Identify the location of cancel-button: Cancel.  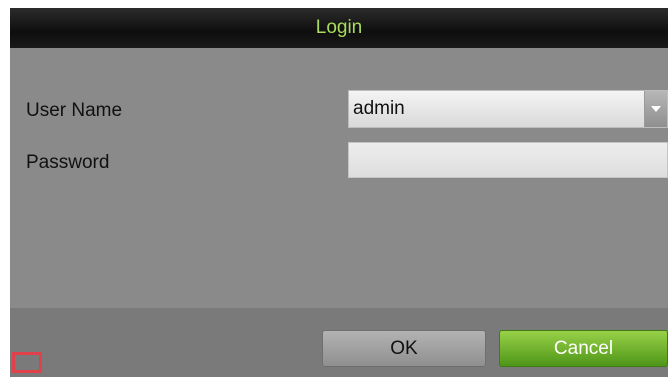
(583, 348).